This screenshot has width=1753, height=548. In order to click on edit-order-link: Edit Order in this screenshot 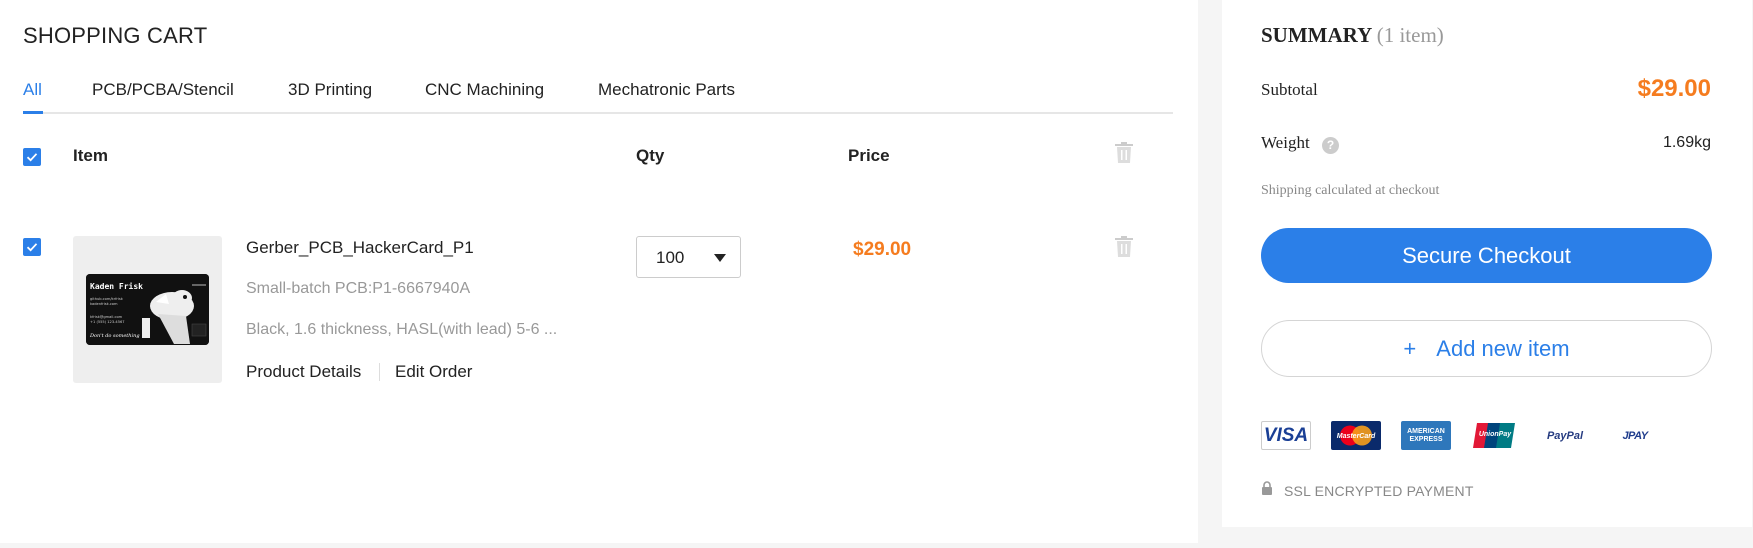, I will do `click(433, 372)`.